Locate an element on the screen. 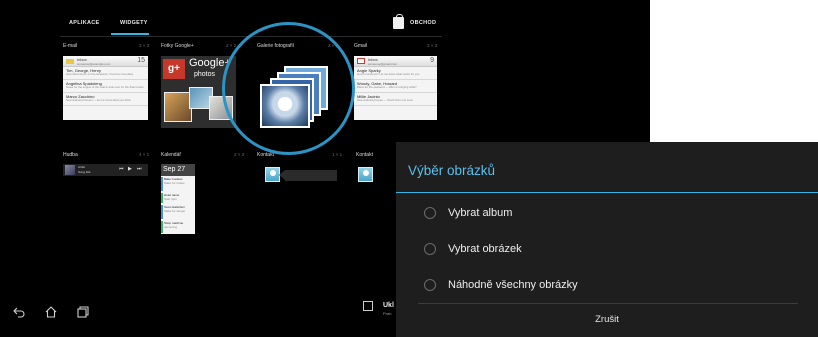  widget-label-email: E-mail is located at coordinates (70, 46).